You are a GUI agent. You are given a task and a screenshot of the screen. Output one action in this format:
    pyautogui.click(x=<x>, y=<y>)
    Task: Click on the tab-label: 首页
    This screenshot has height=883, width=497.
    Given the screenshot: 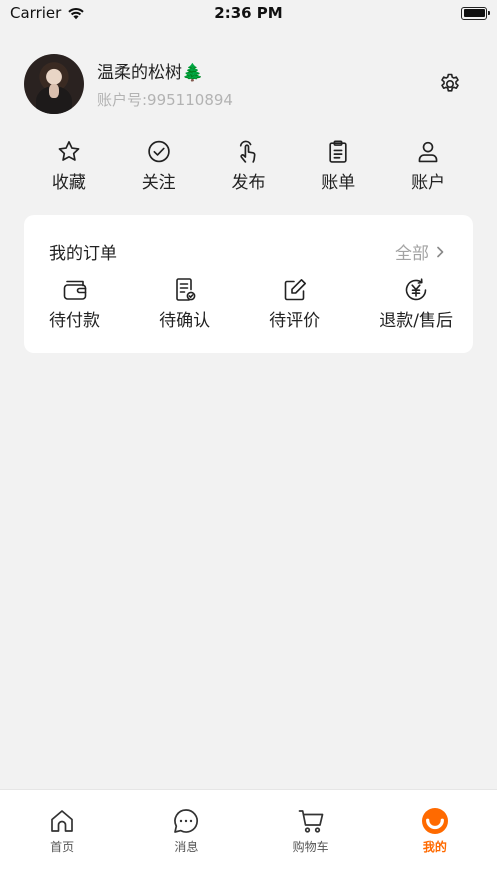 What is the action you would take?
    pyautogui.click(x=62, y=847)
    